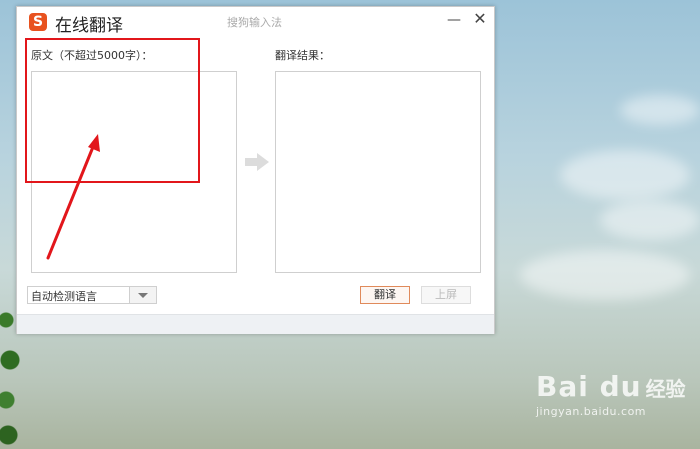 The width and height of the screenshot is (700, 449). I want to click on watermark-url: jingyan.baidu.com, so click(591, 411).